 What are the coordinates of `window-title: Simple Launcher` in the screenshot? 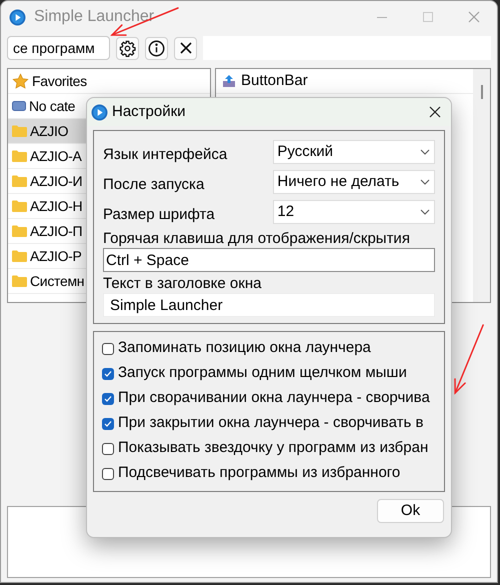 It's located at (94, 17).